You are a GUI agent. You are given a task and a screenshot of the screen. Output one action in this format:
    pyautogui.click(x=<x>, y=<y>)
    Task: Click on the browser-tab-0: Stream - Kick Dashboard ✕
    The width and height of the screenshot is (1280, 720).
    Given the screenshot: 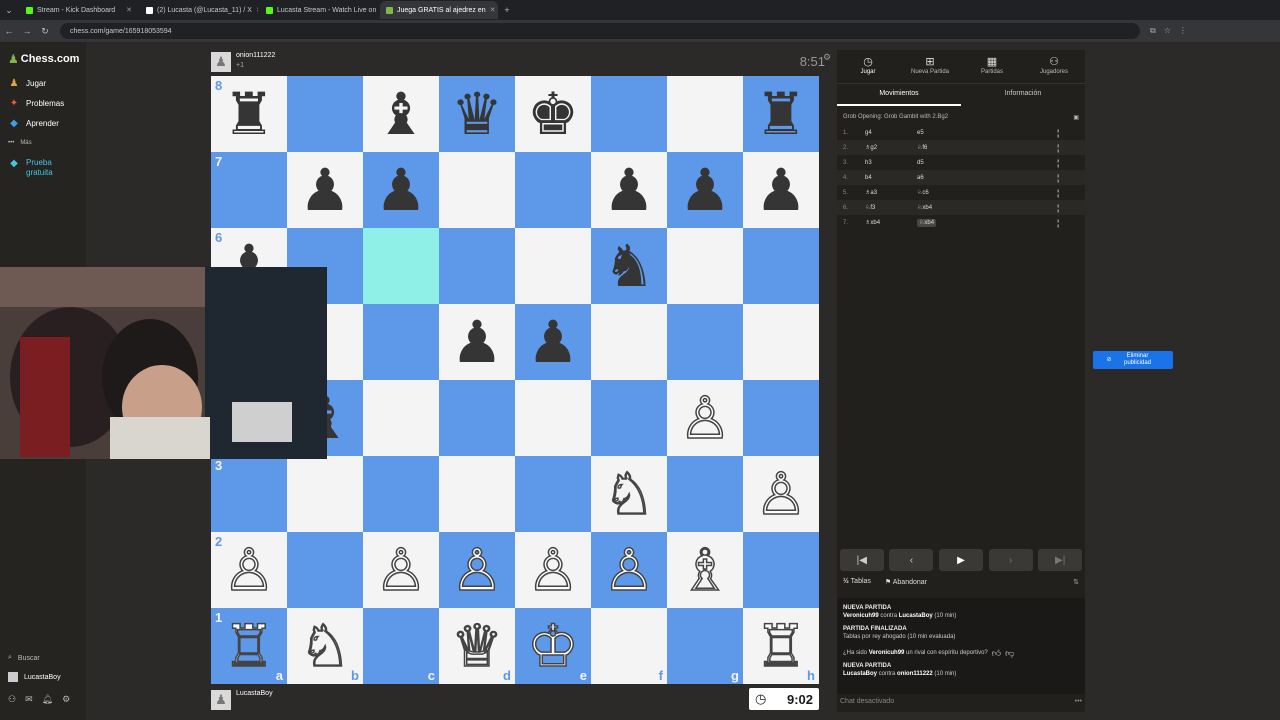 What is the action you would take?
    pyautogui.click(x=79, y=10)
    